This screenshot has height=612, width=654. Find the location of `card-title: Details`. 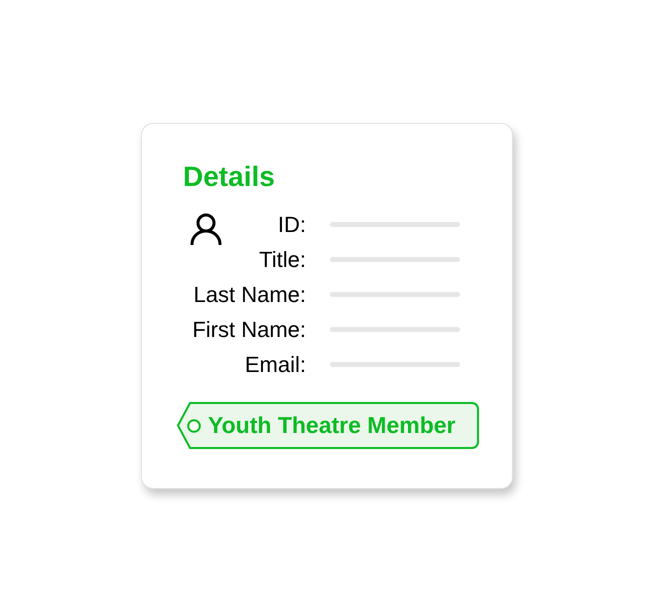

card-title: Details is located at coordinates (229, 177).